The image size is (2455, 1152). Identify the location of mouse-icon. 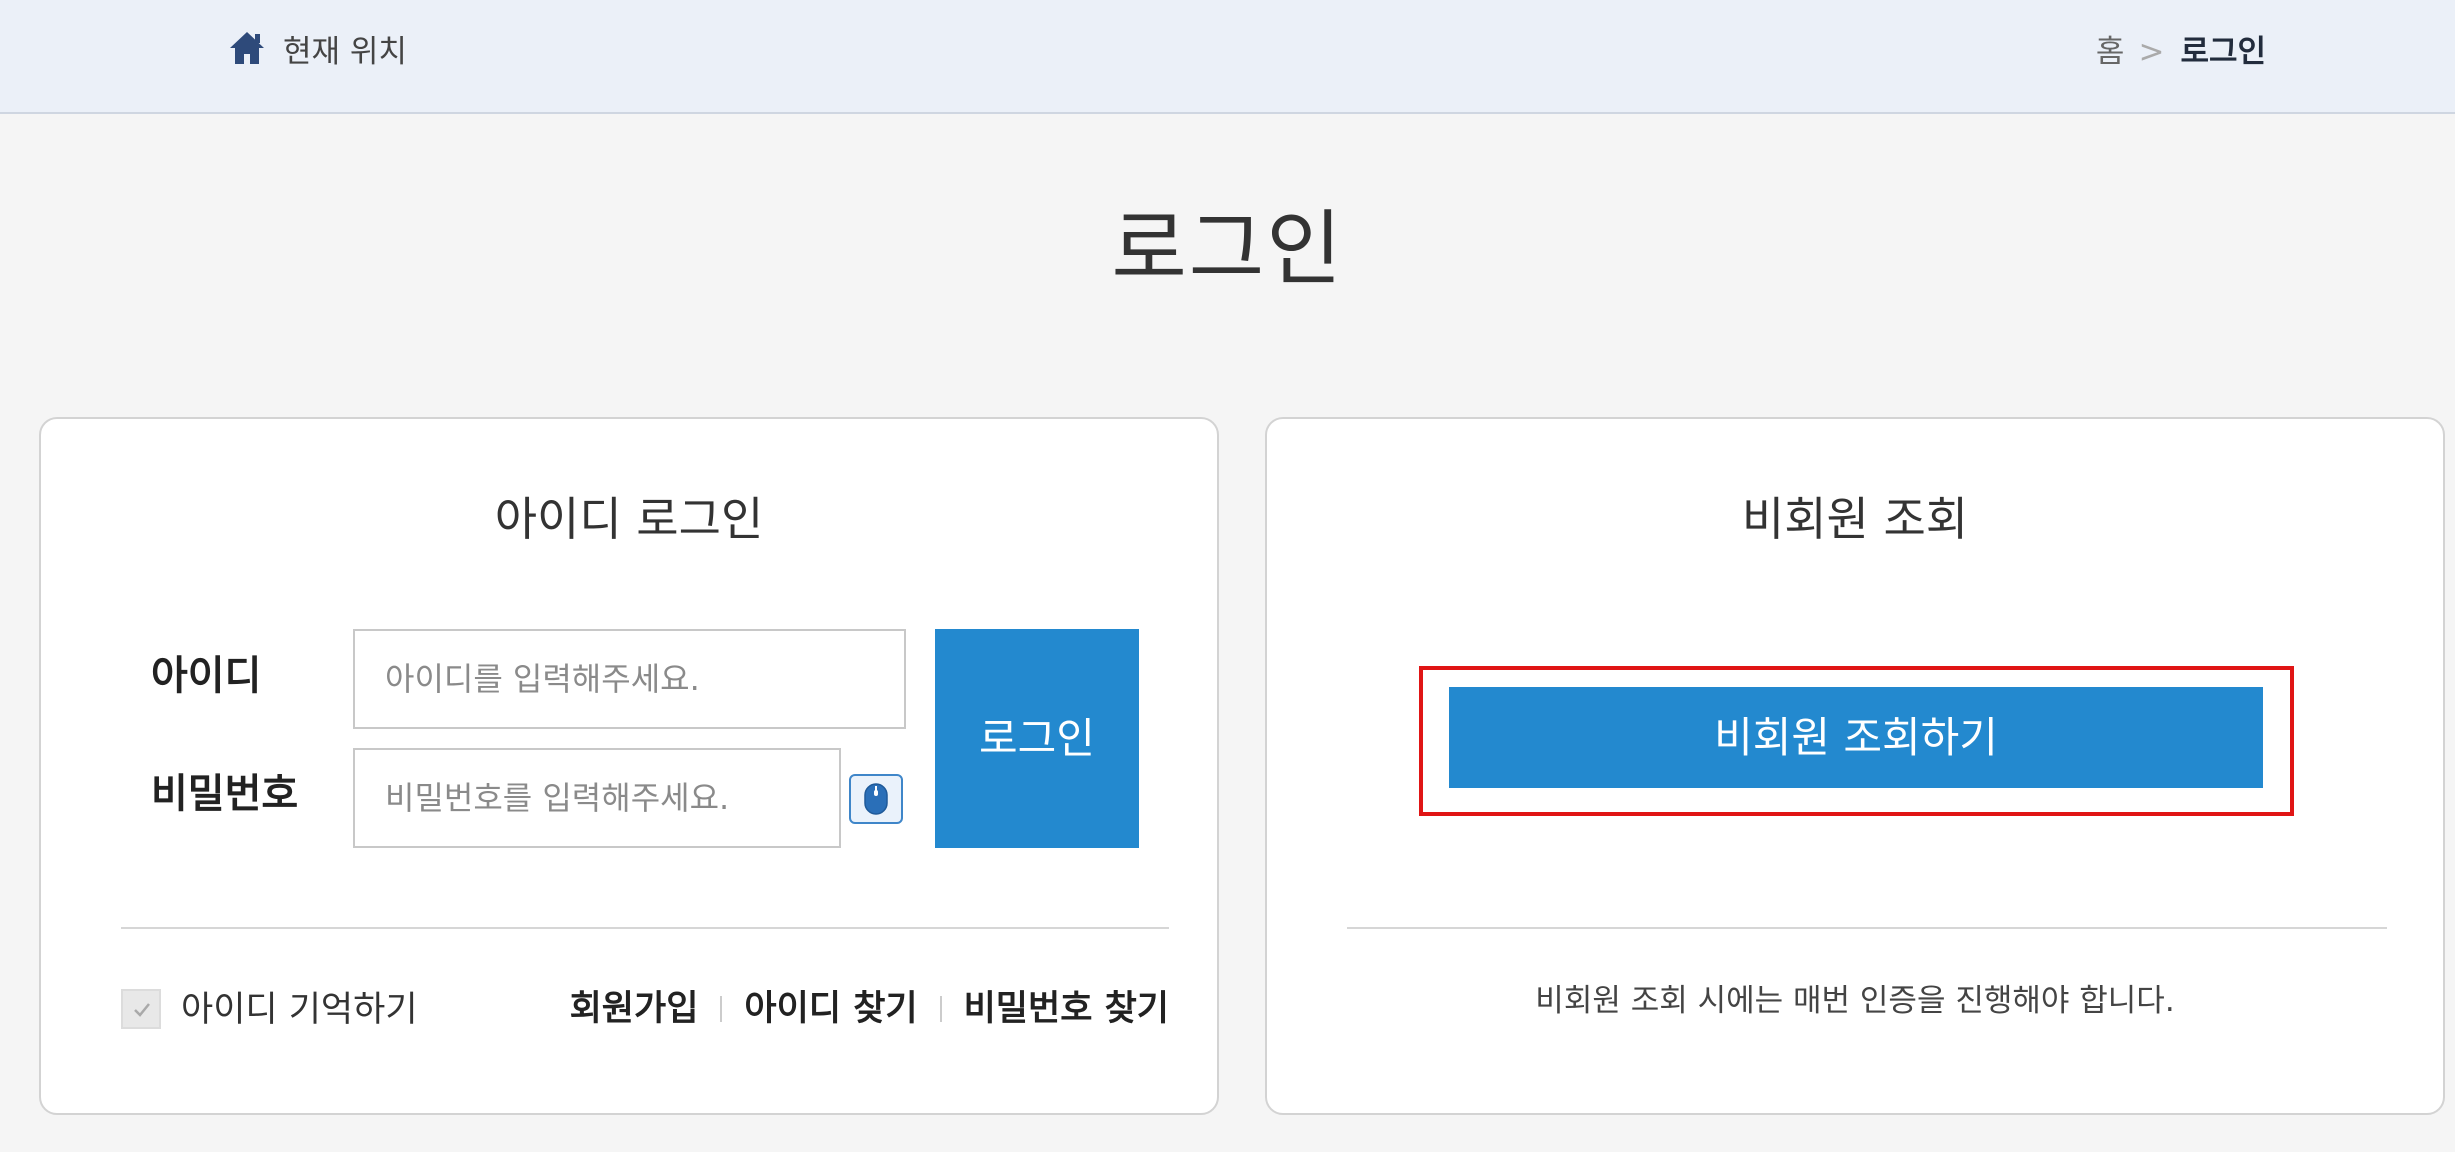
(876, 799).